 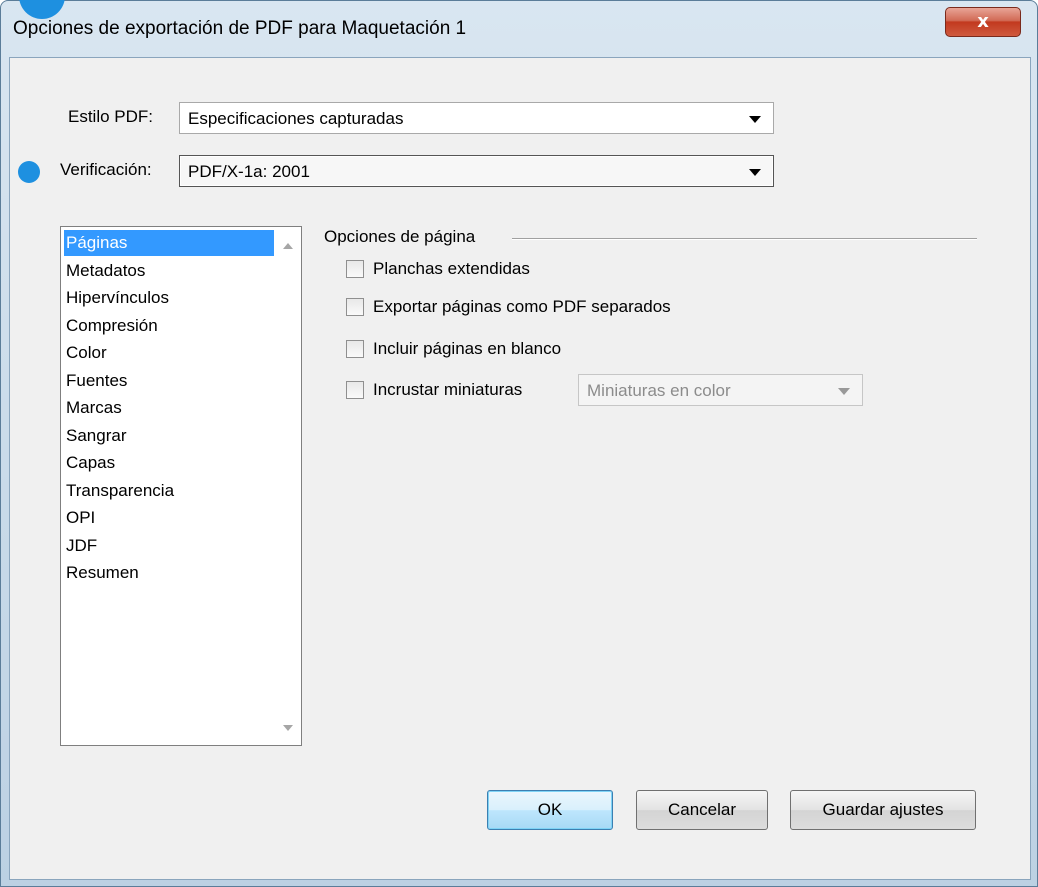 I want to click on blue-marker-dot, so click(x=29, y=172).